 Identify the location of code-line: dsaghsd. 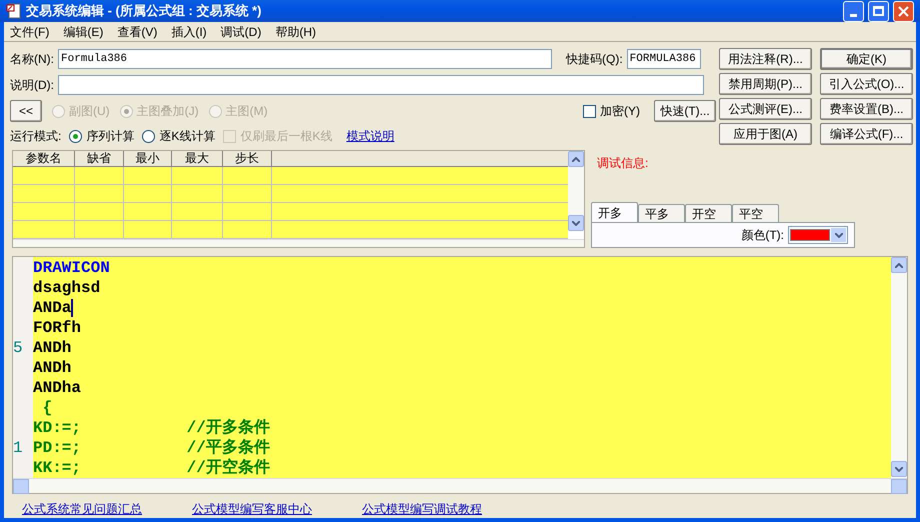
(66, 288).